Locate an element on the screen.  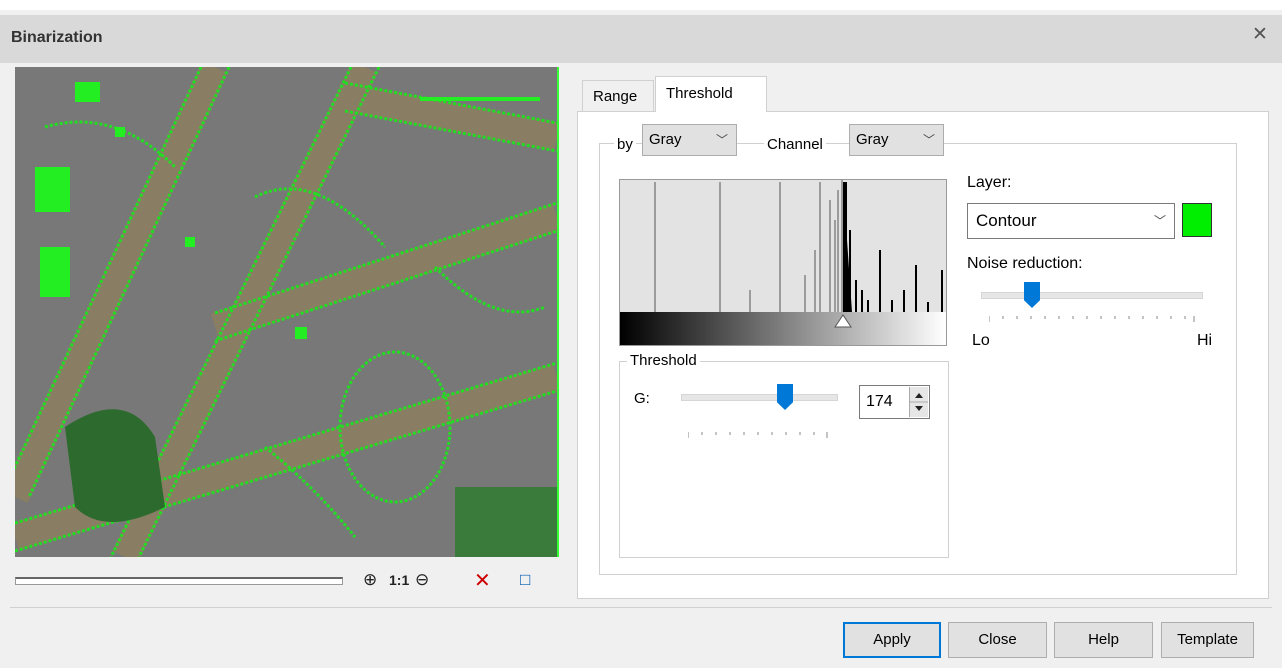
layer-label: Layer: is located at coordinates (989, 182).